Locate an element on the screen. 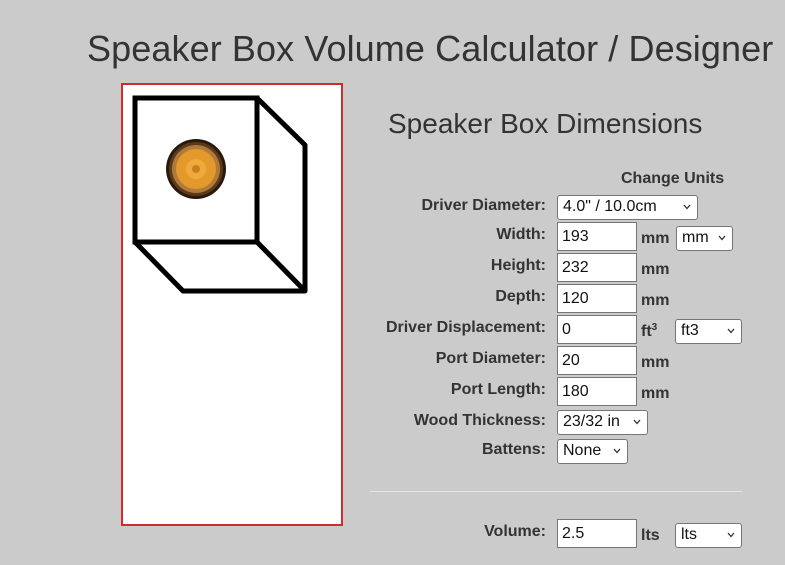  driver-displacement-unit-select-value: ft3 is located at coordinates (690, 330).